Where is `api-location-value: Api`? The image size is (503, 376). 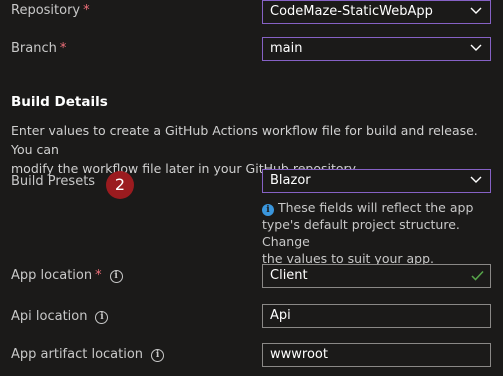 api-location-value: Api is located at coordinates (280, 315).